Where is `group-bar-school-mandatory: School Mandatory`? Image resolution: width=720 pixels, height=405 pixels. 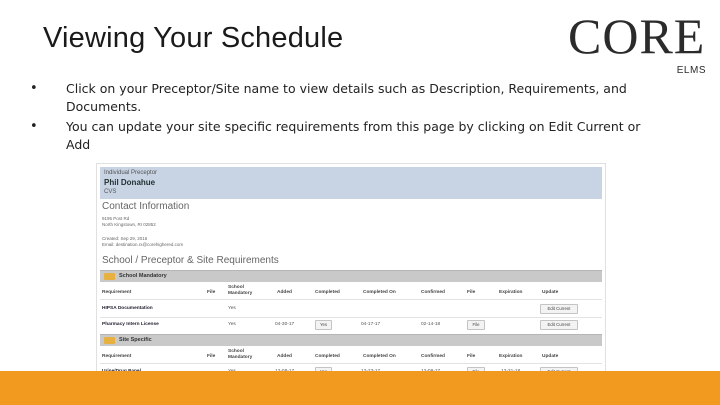
group-bar-school-mandatory: School Mandatory is located at coordinates (351, 276).